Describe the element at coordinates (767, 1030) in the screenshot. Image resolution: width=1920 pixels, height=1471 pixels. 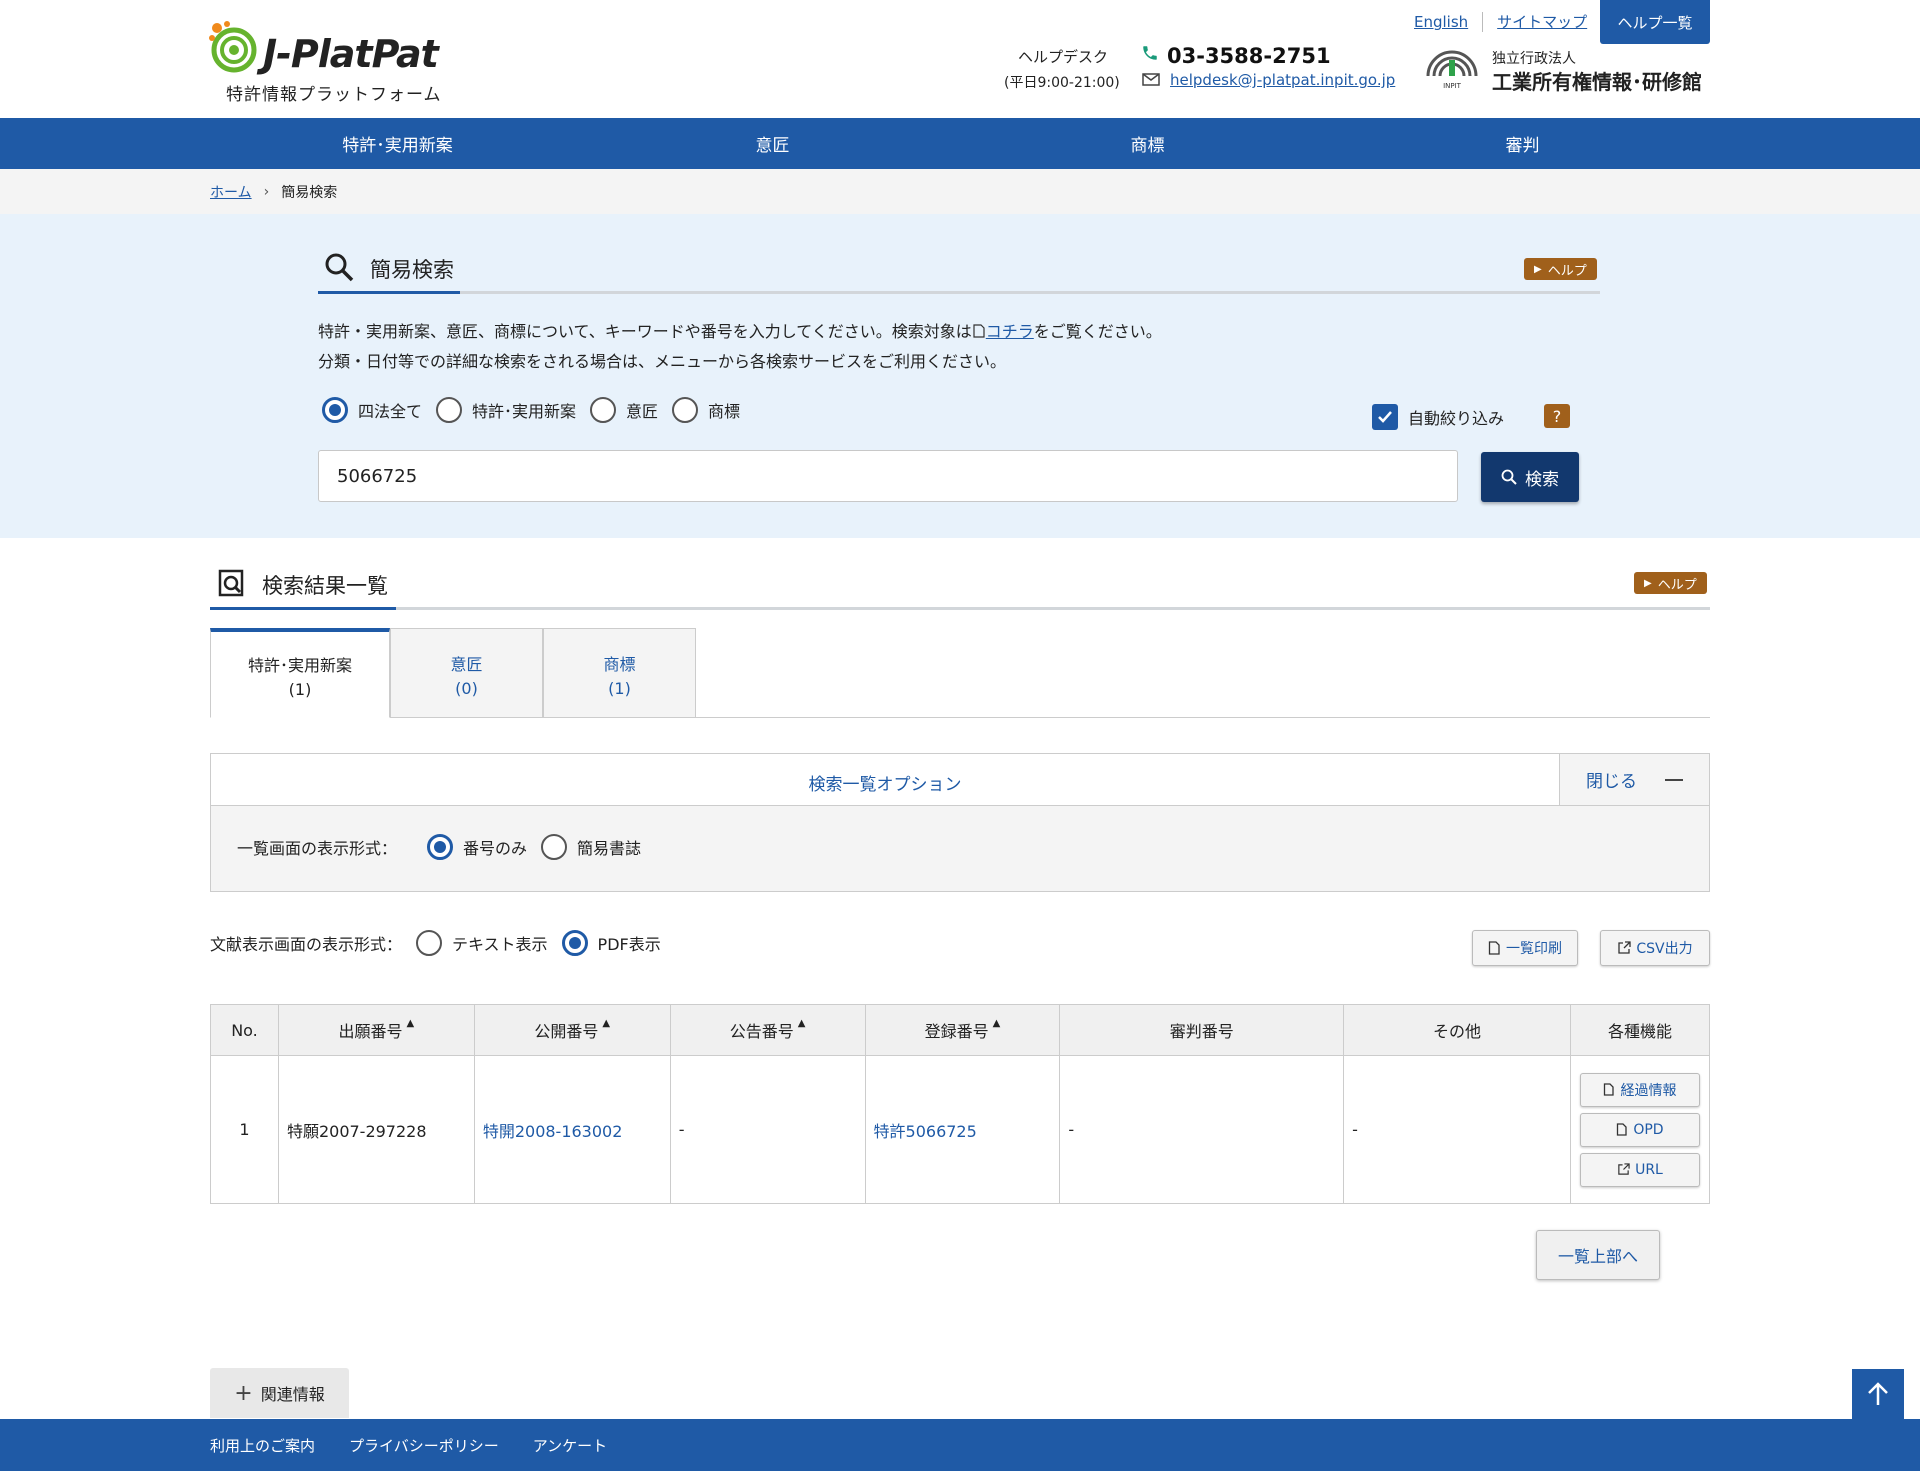
I see `col-announce-no: 公告番号 ▲` at that location.